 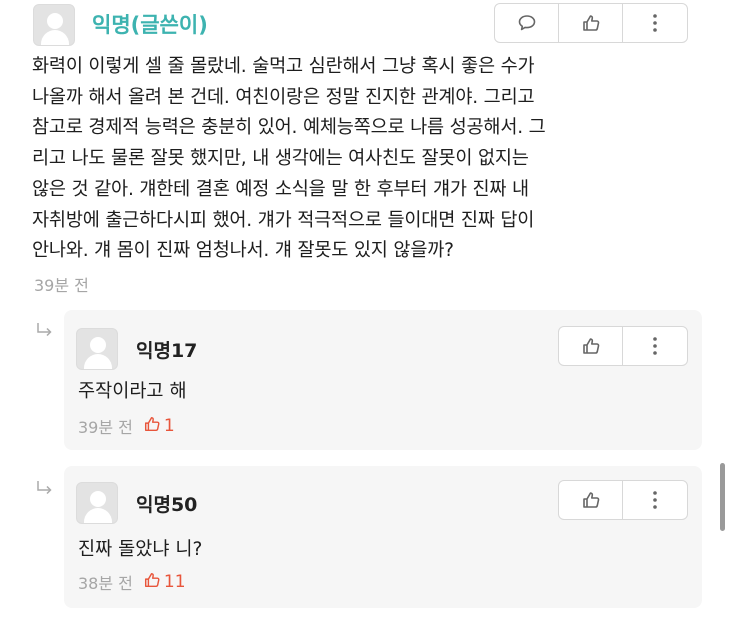 What do you see at coordinates (167, 505) in the screenshot?
I see `reply-author-name: 익명50` at bounding box center [167, 505].